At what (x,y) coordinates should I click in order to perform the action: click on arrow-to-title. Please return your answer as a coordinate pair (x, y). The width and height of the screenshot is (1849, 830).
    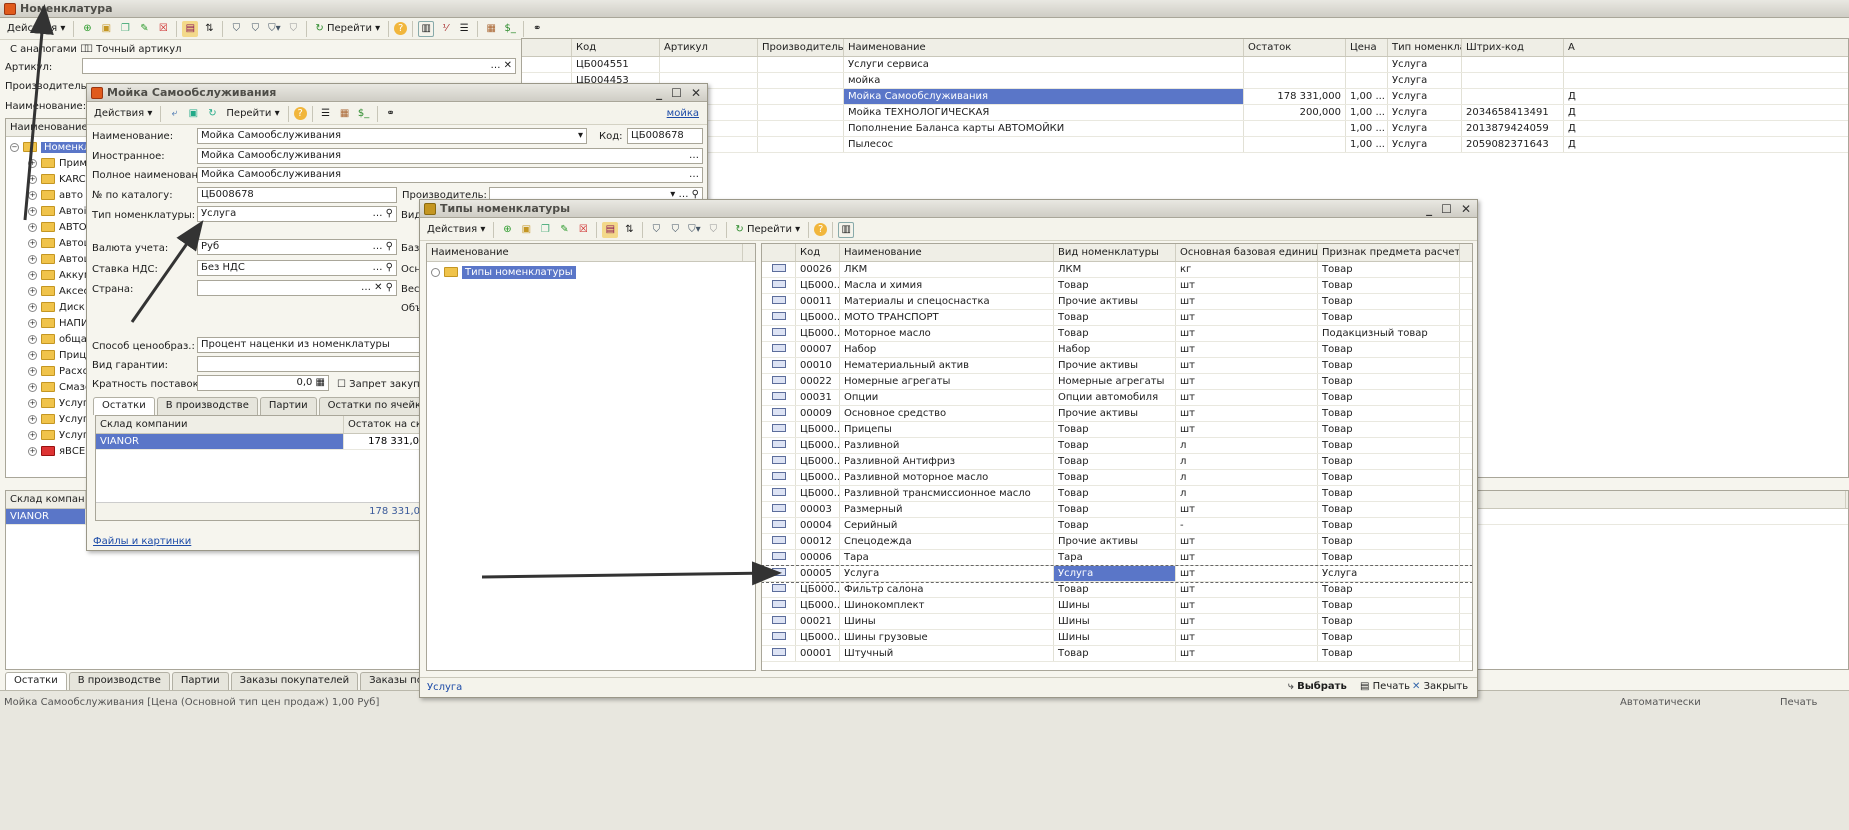
    Looking at the image, I should click on (38, 112).